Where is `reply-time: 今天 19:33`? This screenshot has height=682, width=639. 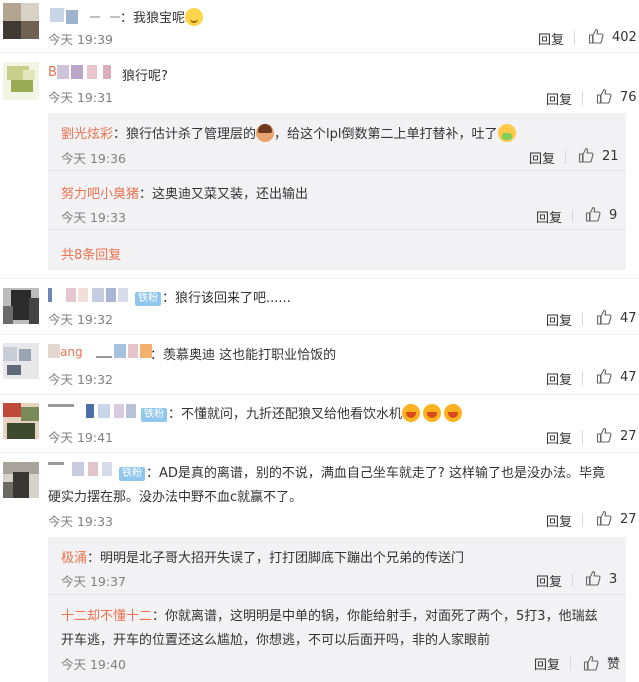
reply-time: 今天 19:33 is located at coordinates (93, 217).